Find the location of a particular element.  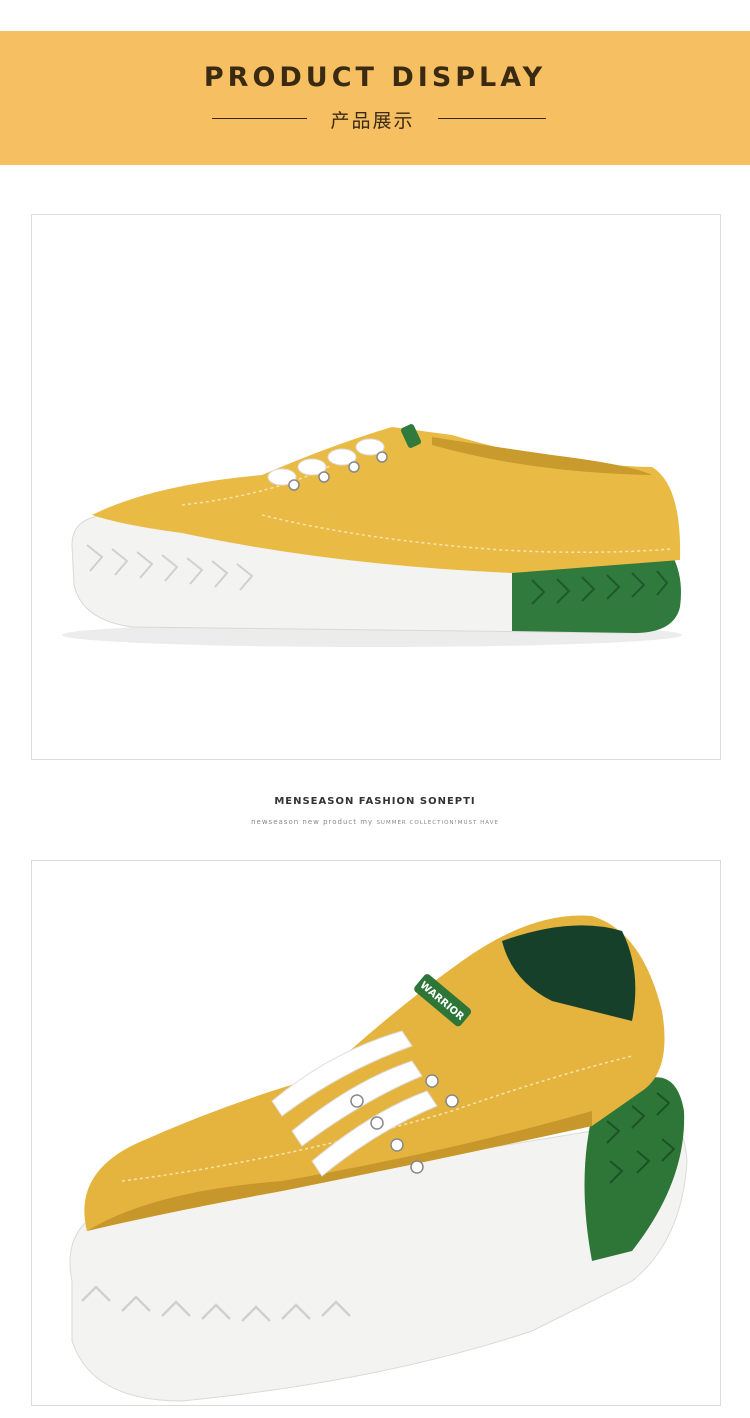

sneaker-side-image is located at coordinates (372, 535).